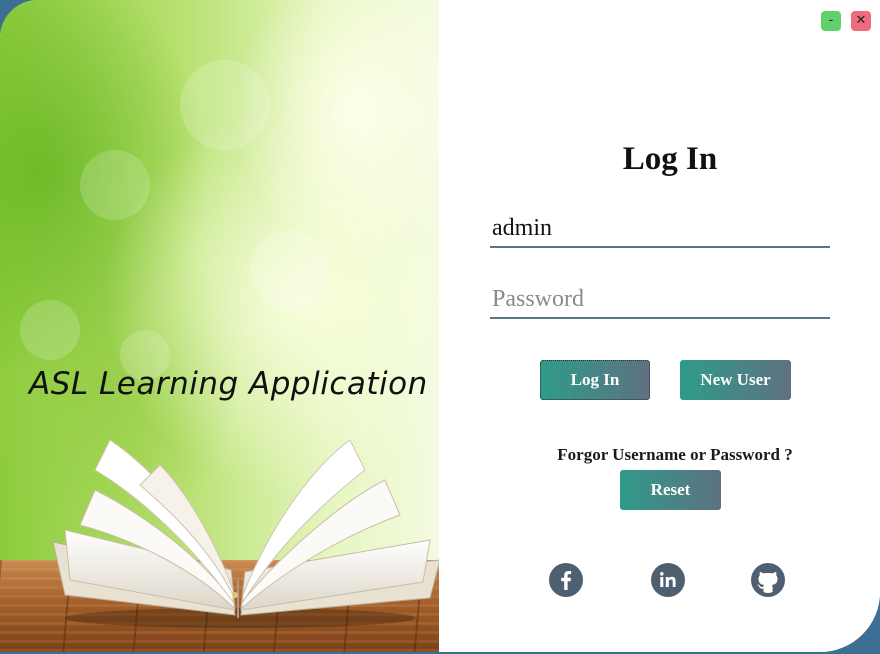 The image size is (880, 654). I want to click on facebook-icon, so click(566, 580).